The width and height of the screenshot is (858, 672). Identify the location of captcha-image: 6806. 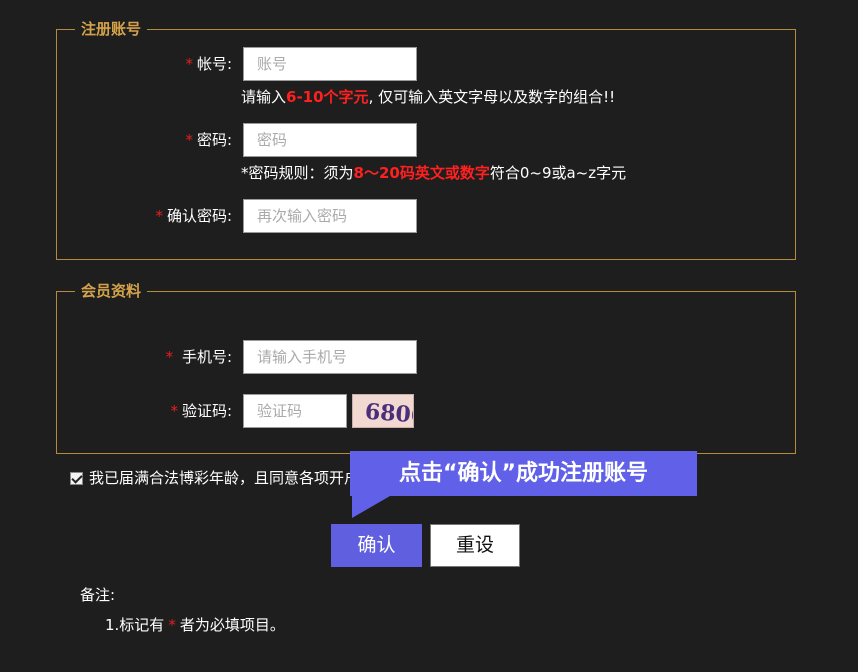
(383, 411).